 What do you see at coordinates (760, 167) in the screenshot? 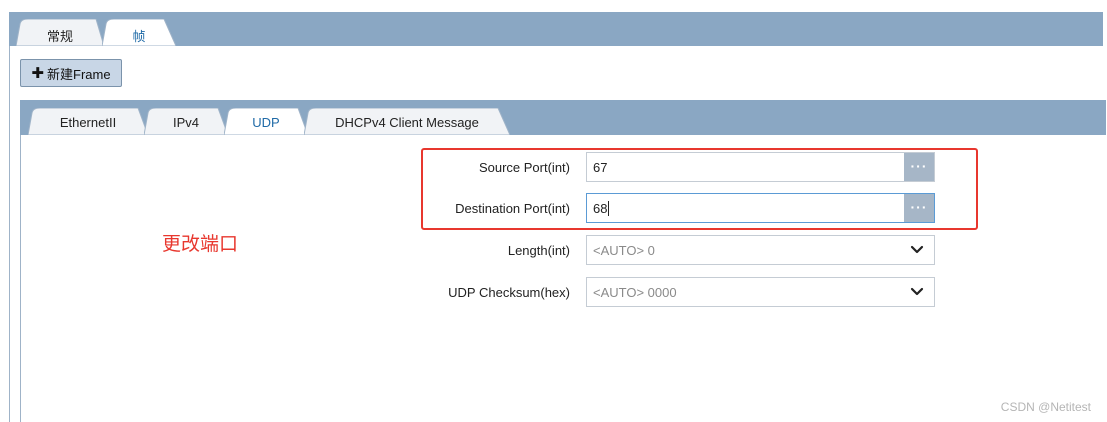
I see `source-port-field: 67 ···` at bounding box center [760, 167].